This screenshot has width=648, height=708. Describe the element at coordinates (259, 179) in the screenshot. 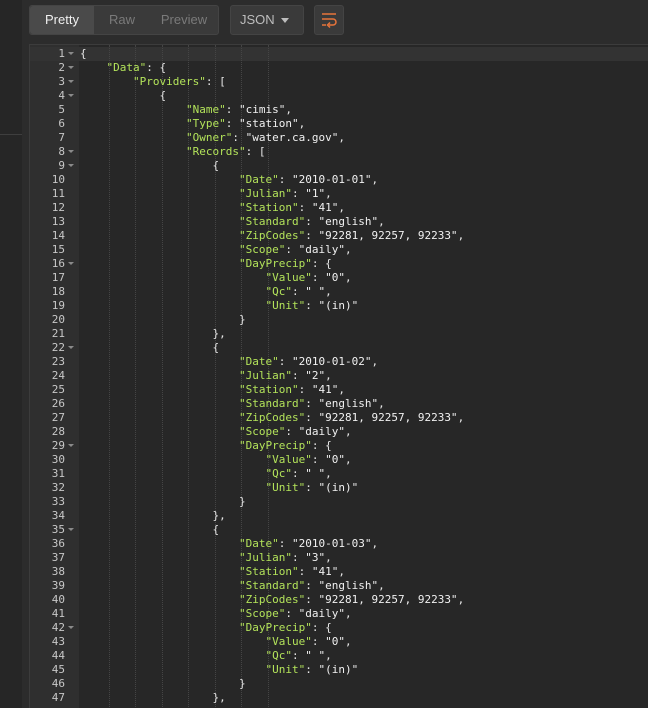

I see `json-key: "Date"` at that location.